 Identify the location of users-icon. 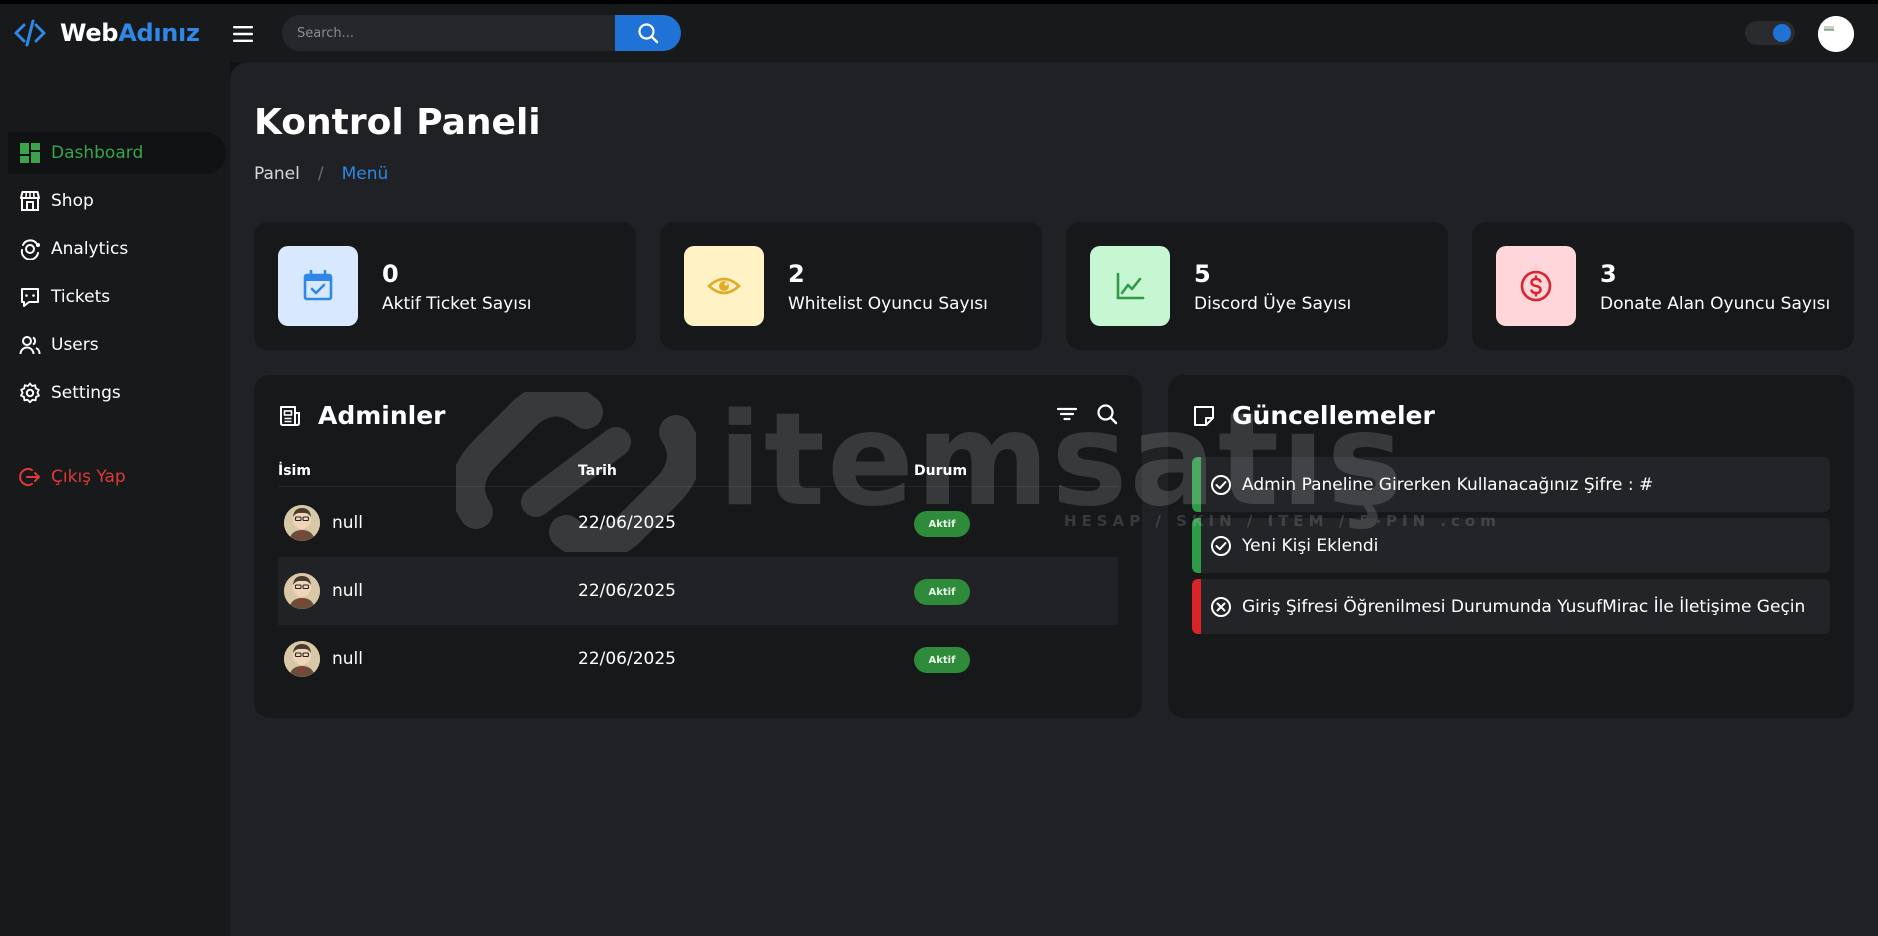
(30, 345).